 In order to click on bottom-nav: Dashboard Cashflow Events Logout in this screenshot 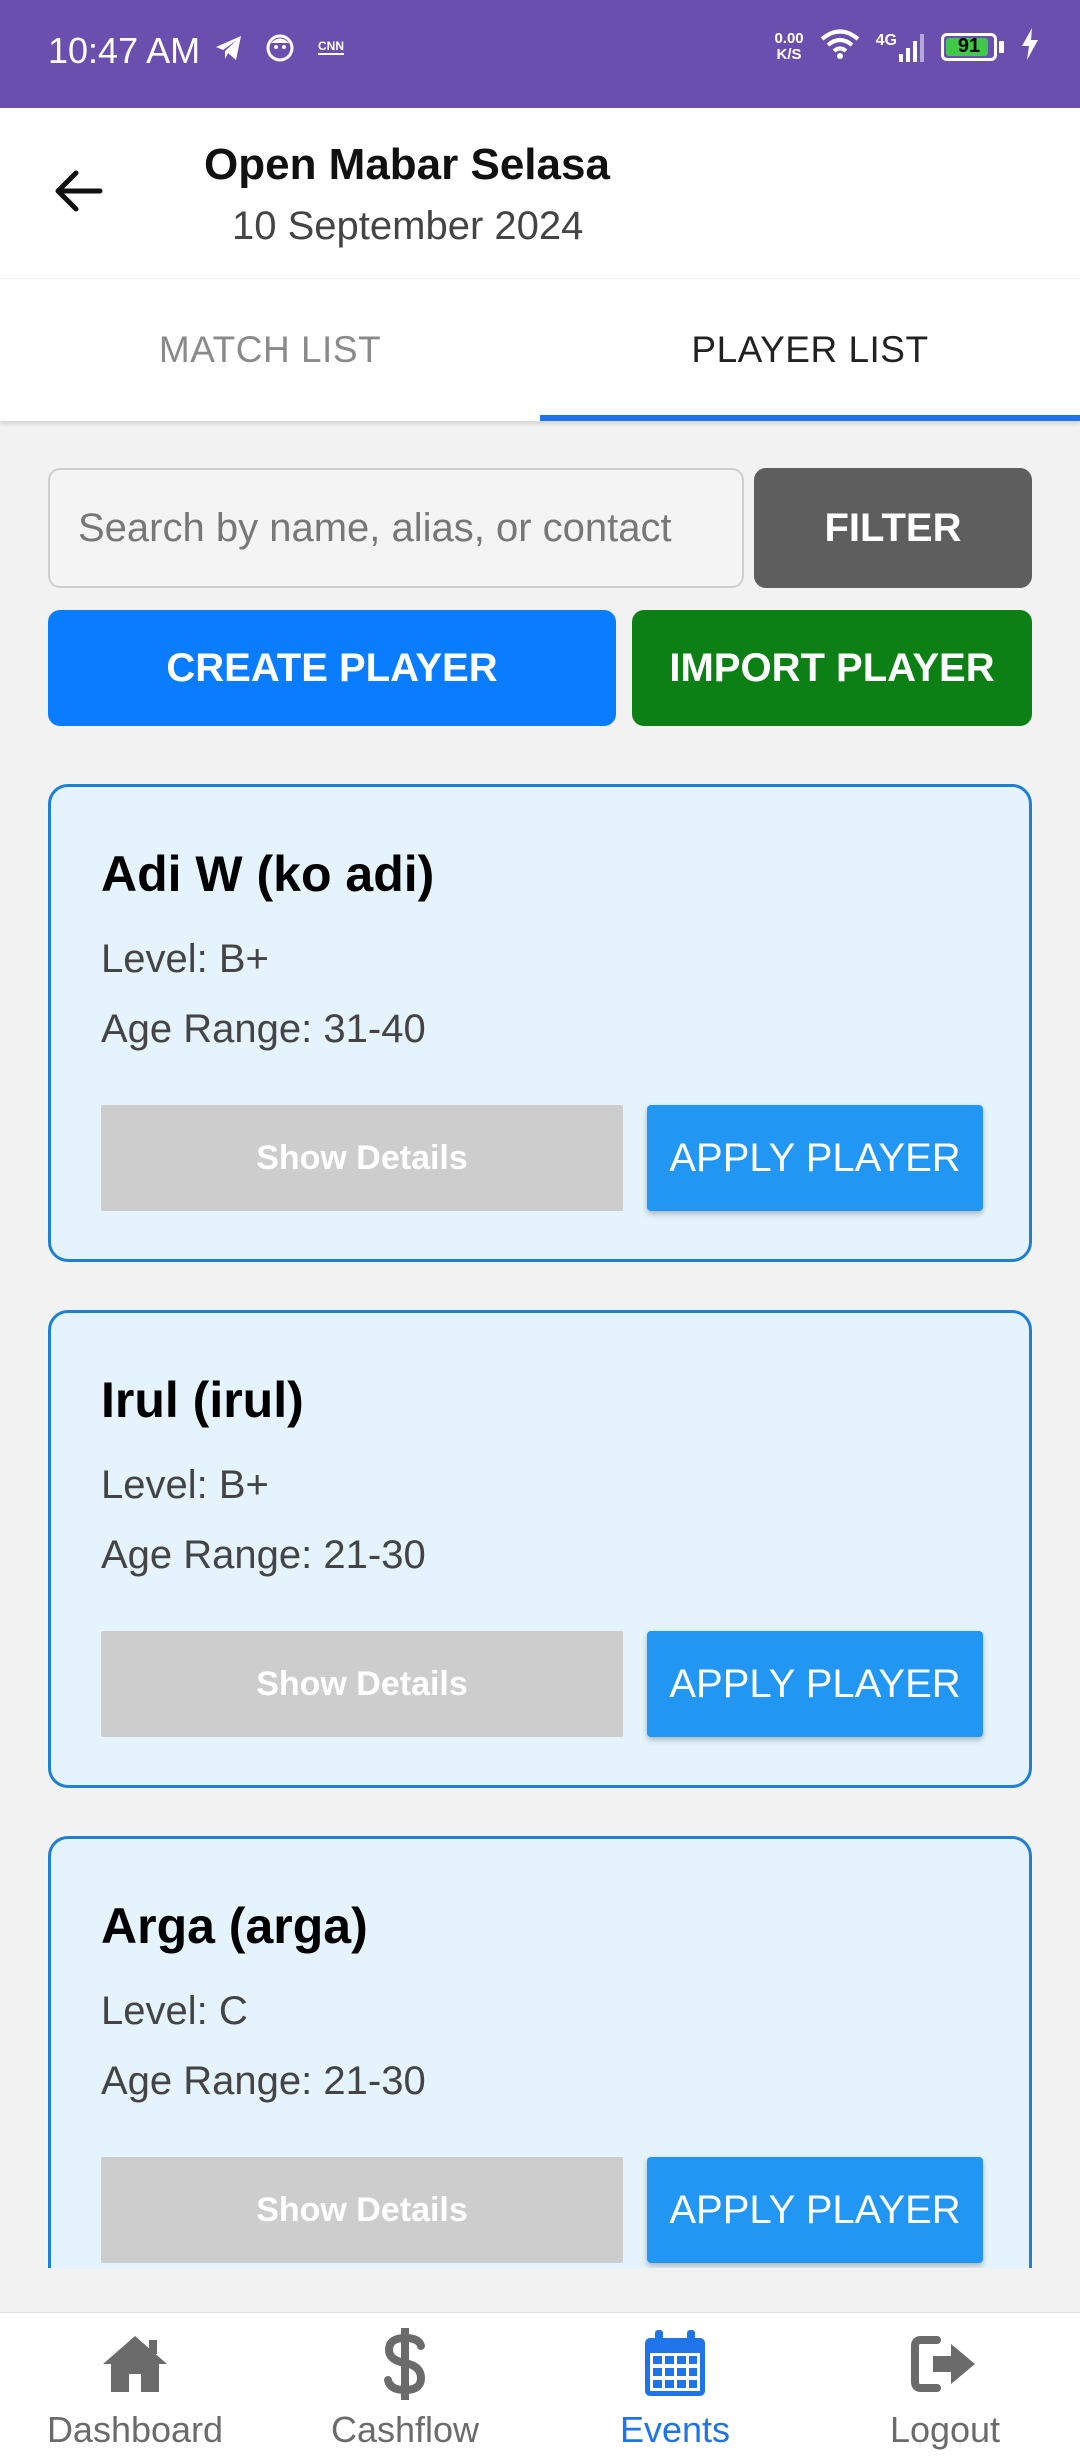, I will do `click(540, 2386)`.